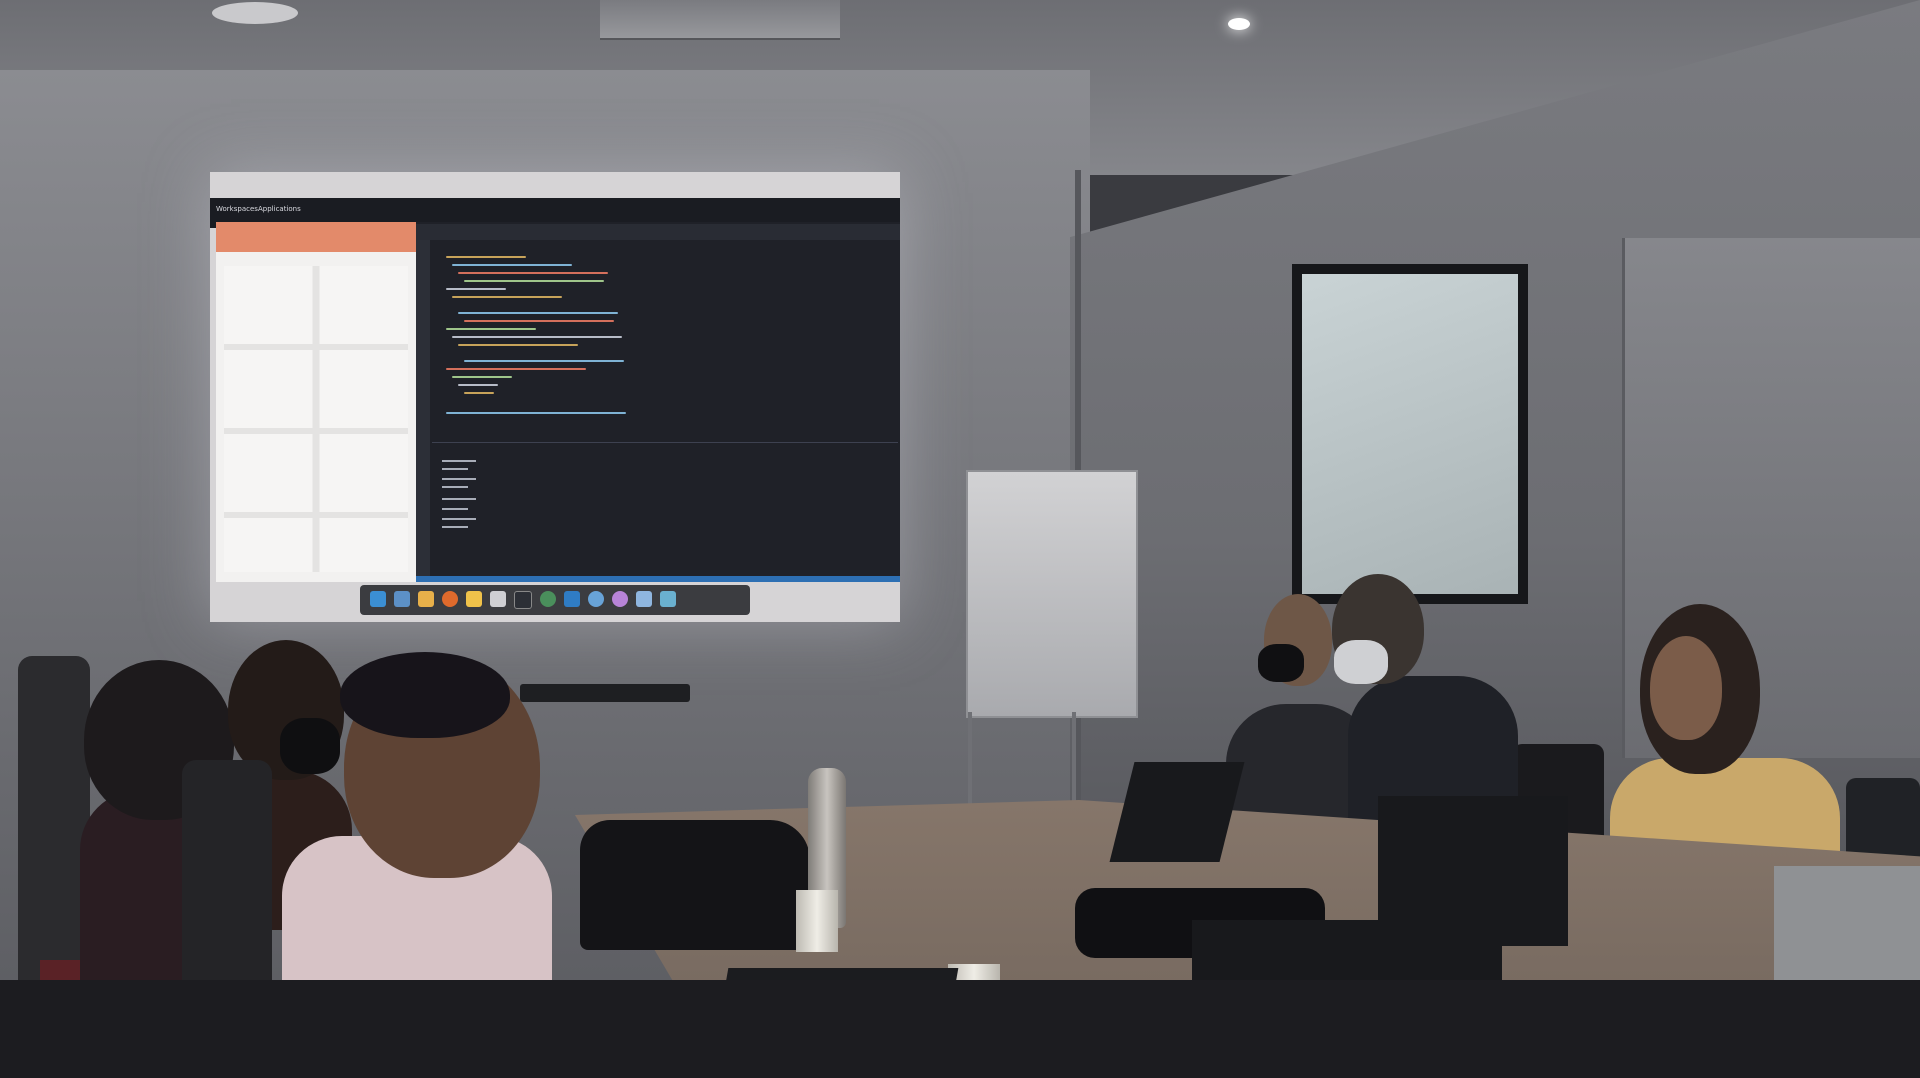 This screenshot has width=1920, height=1078. What do you see at coordinates (378, 599) in the screenshot?
I see `vscode-icon` at bounding box center [378, 599].